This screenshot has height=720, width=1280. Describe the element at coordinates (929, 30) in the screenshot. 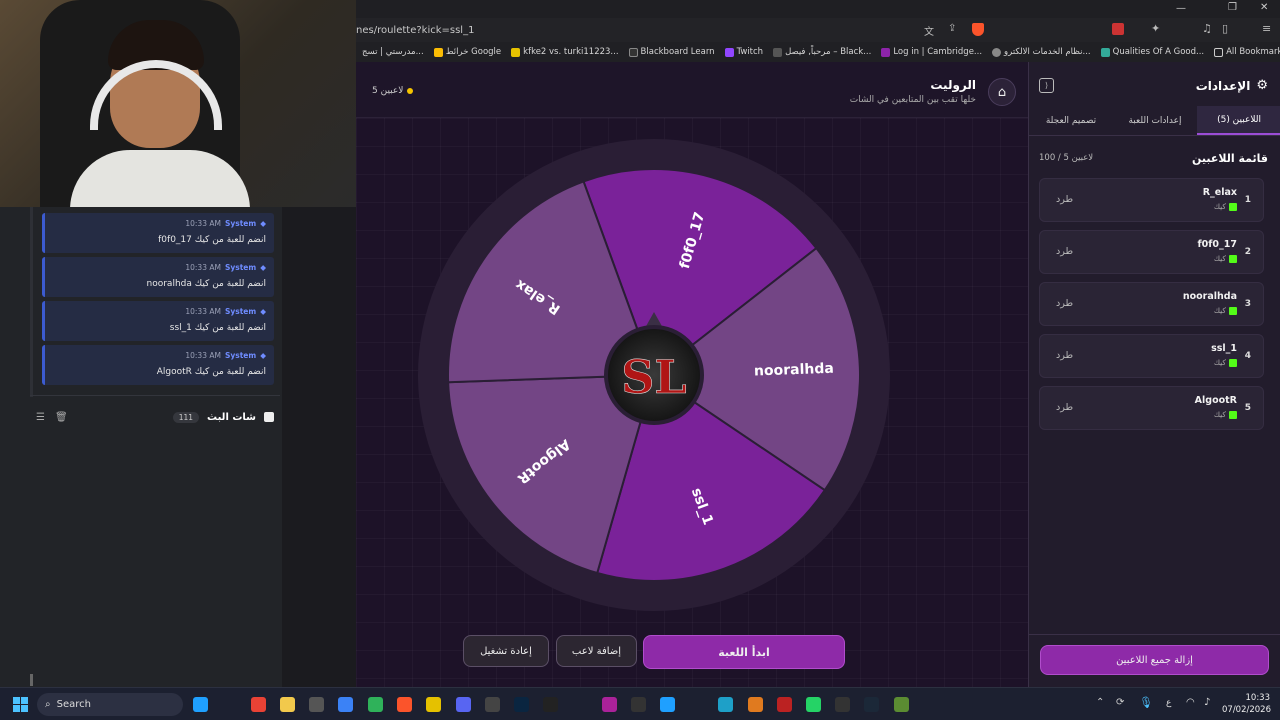

I see `translate-icon: 文` at that location.